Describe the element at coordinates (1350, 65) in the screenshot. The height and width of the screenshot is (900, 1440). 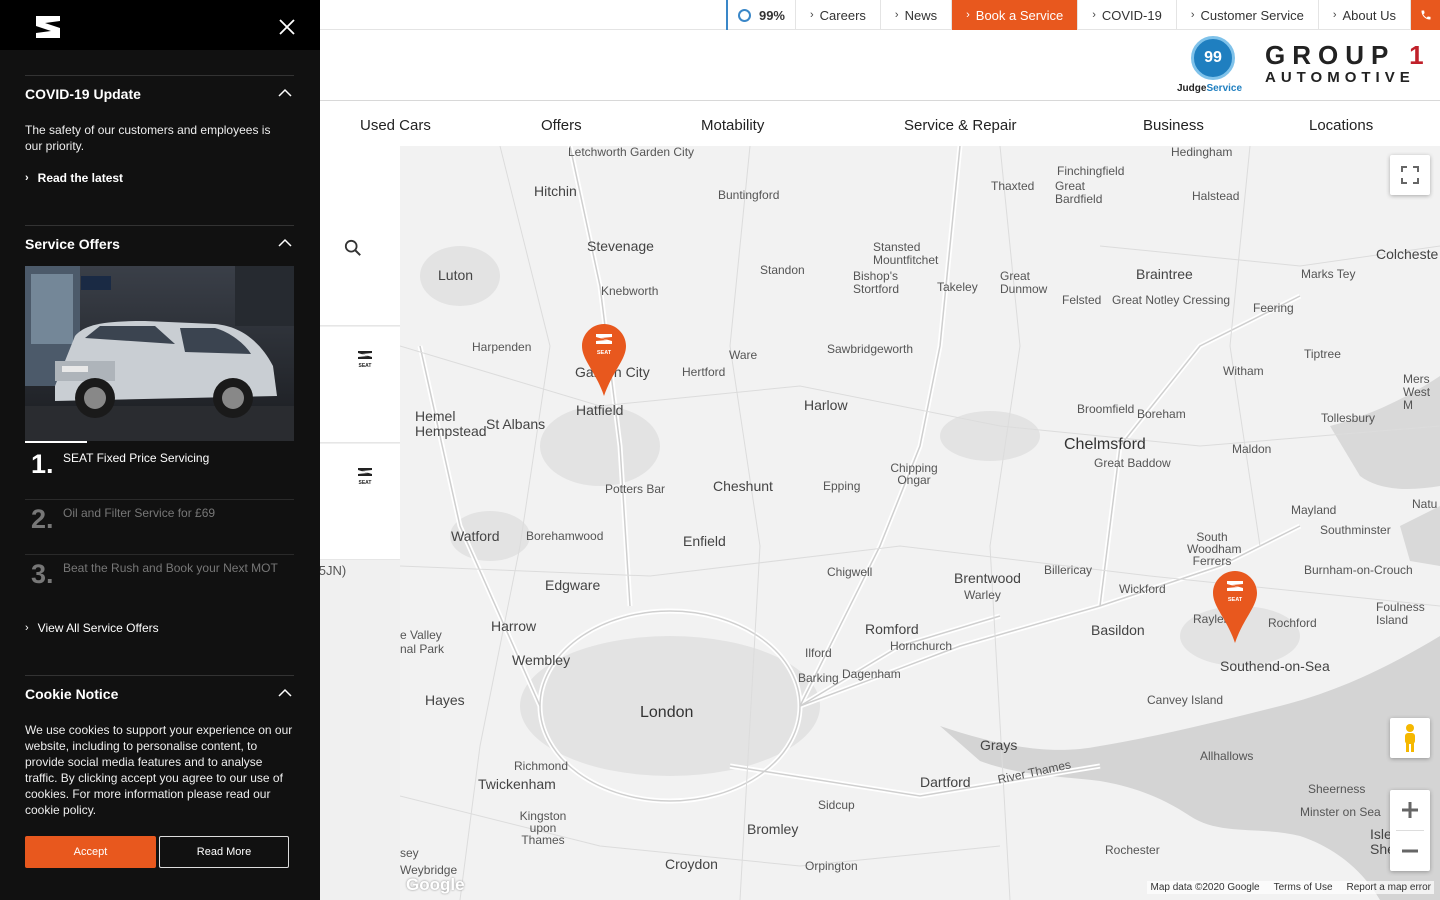
I see `group1-automotive-logo: GROUP 1 AUTOMOTIVE` at that location.